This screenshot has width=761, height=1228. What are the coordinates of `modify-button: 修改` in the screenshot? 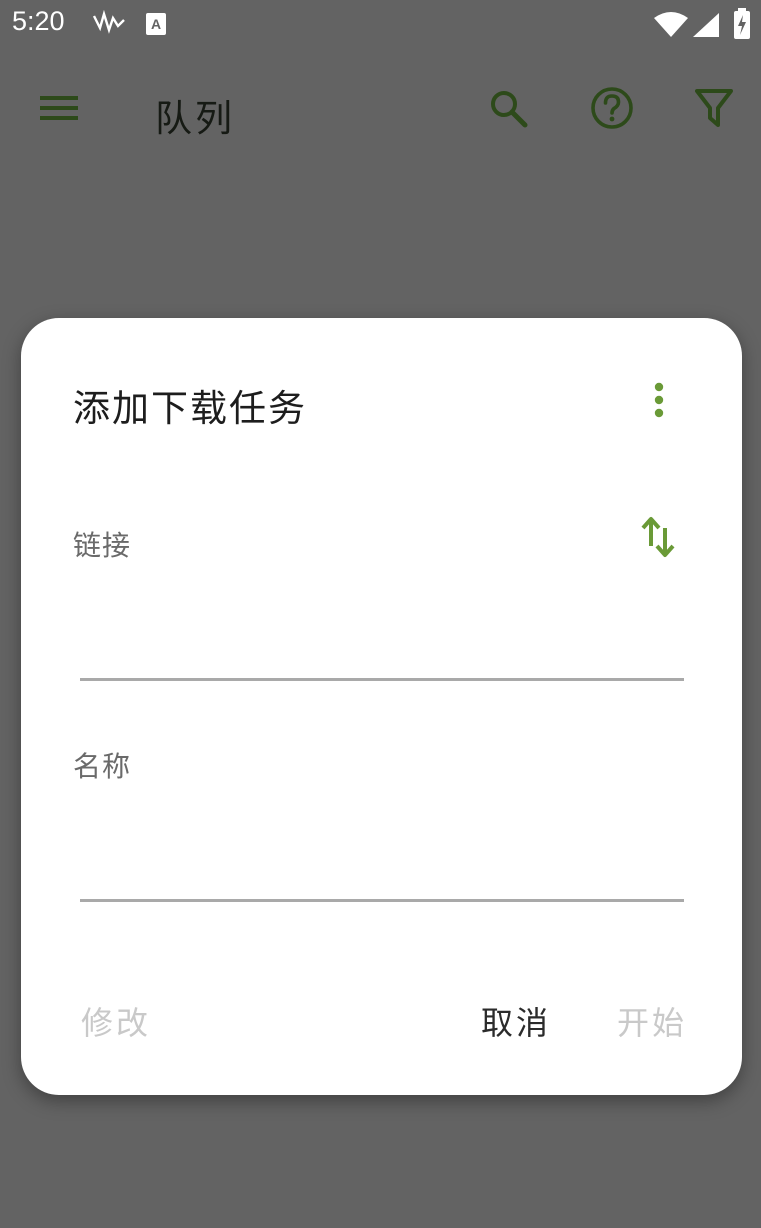 It's located at (116, 1021).